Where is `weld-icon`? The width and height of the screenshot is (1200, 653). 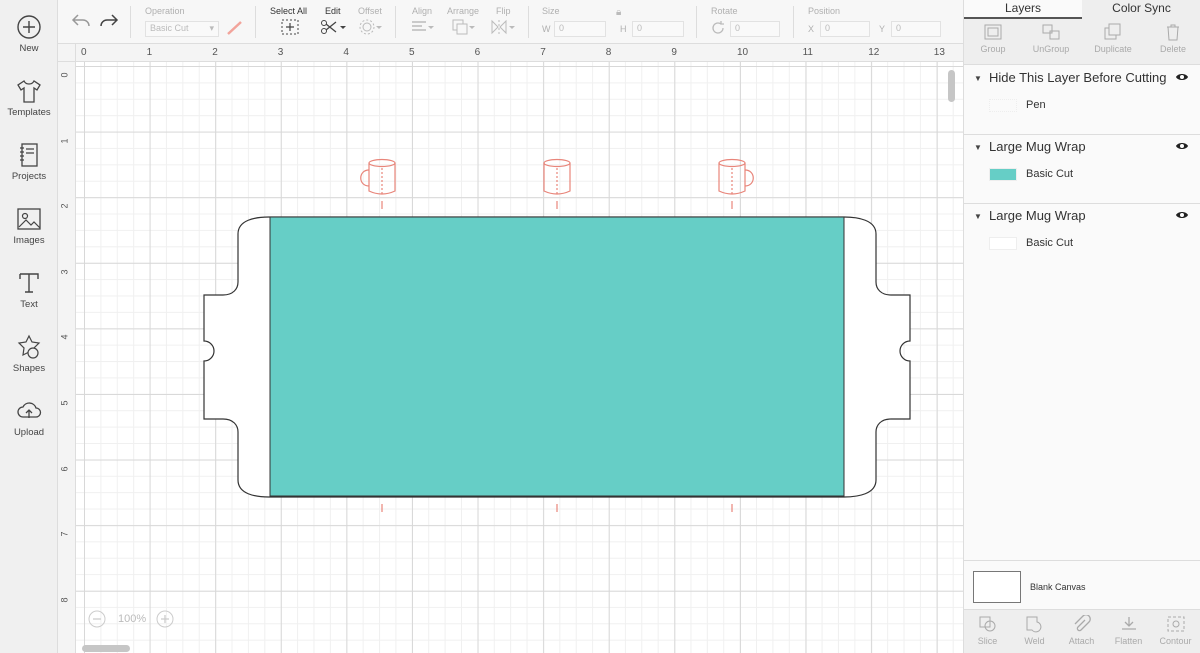 weld-icon is located at coordinates (1033, 624).